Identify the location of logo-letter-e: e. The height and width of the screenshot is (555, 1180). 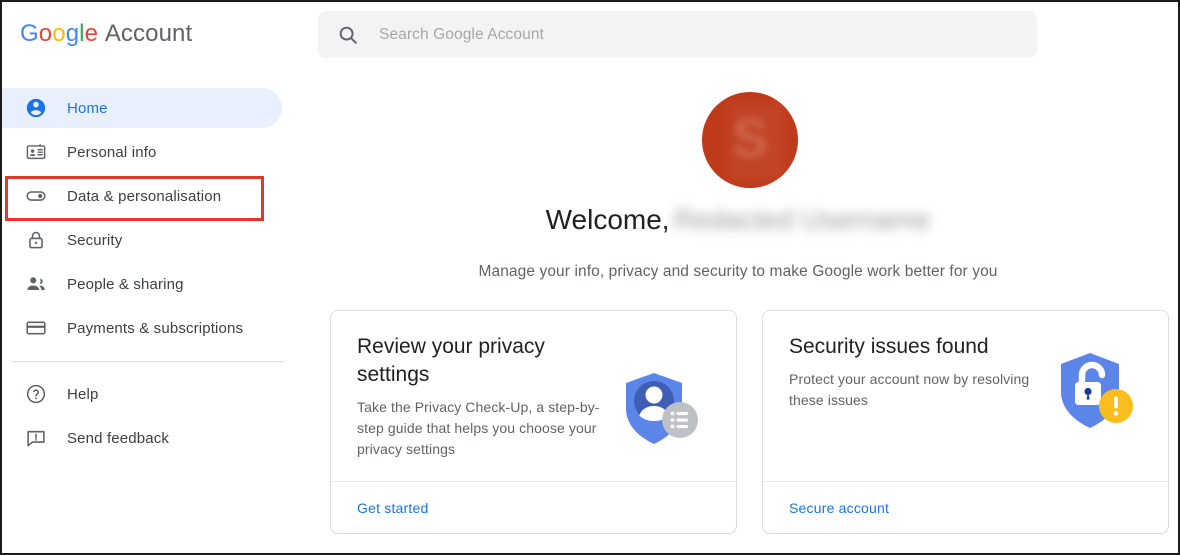
(91, 33).